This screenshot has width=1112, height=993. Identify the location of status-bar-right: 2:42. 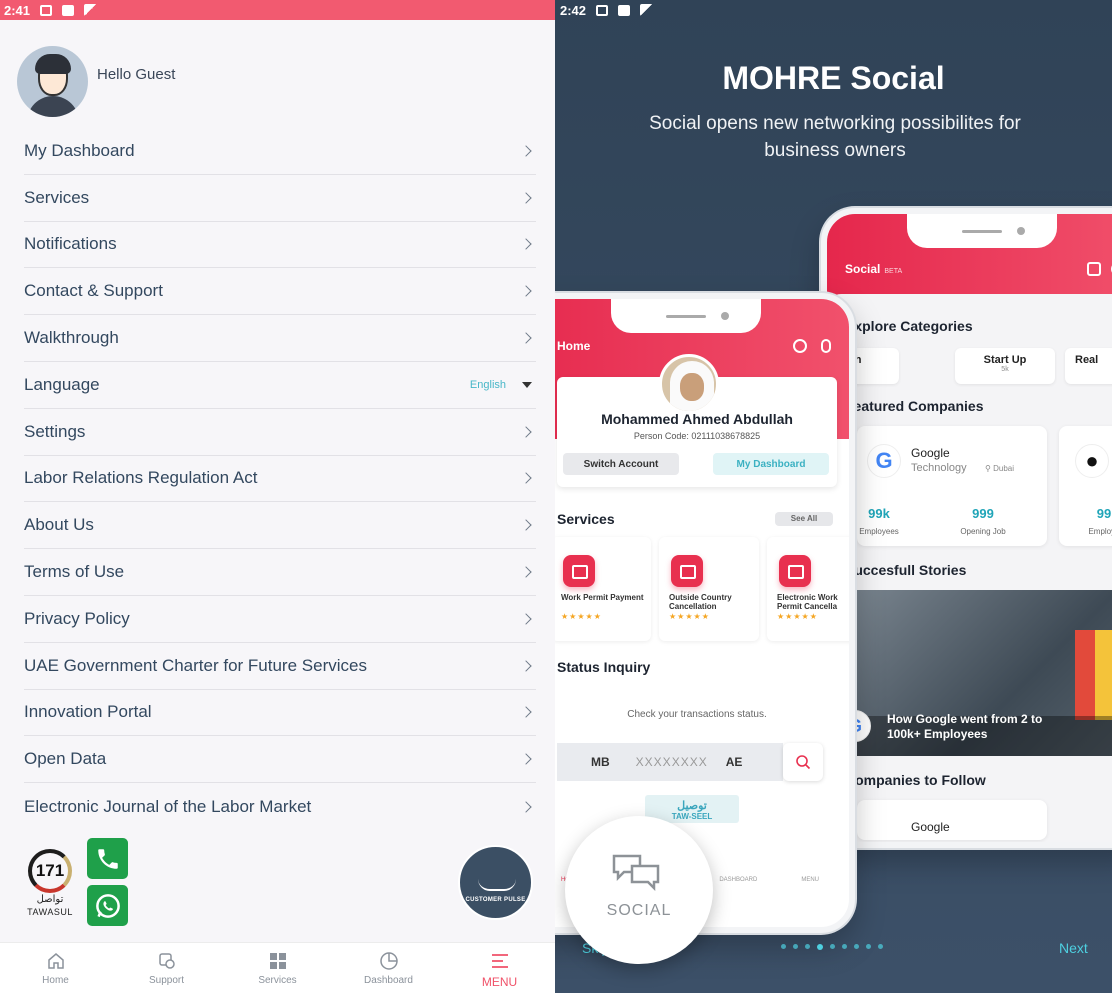
(833, 10).